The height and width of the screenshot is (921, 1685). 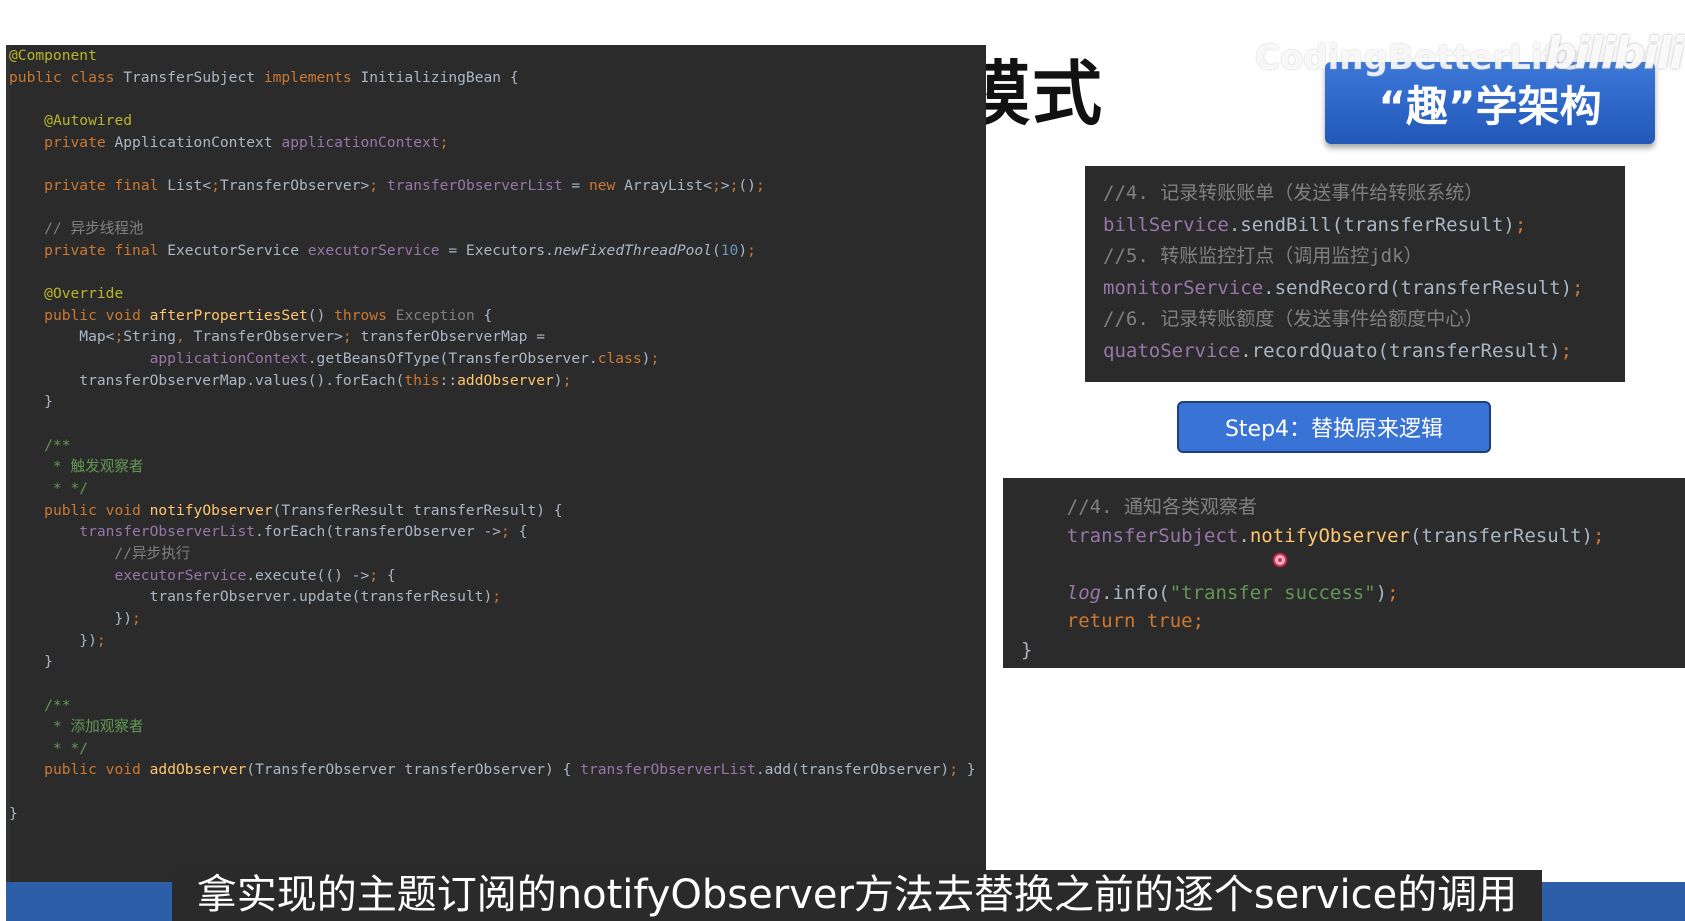 I want to click on mouse-cursor-icon, so click(x=1280, y=560).